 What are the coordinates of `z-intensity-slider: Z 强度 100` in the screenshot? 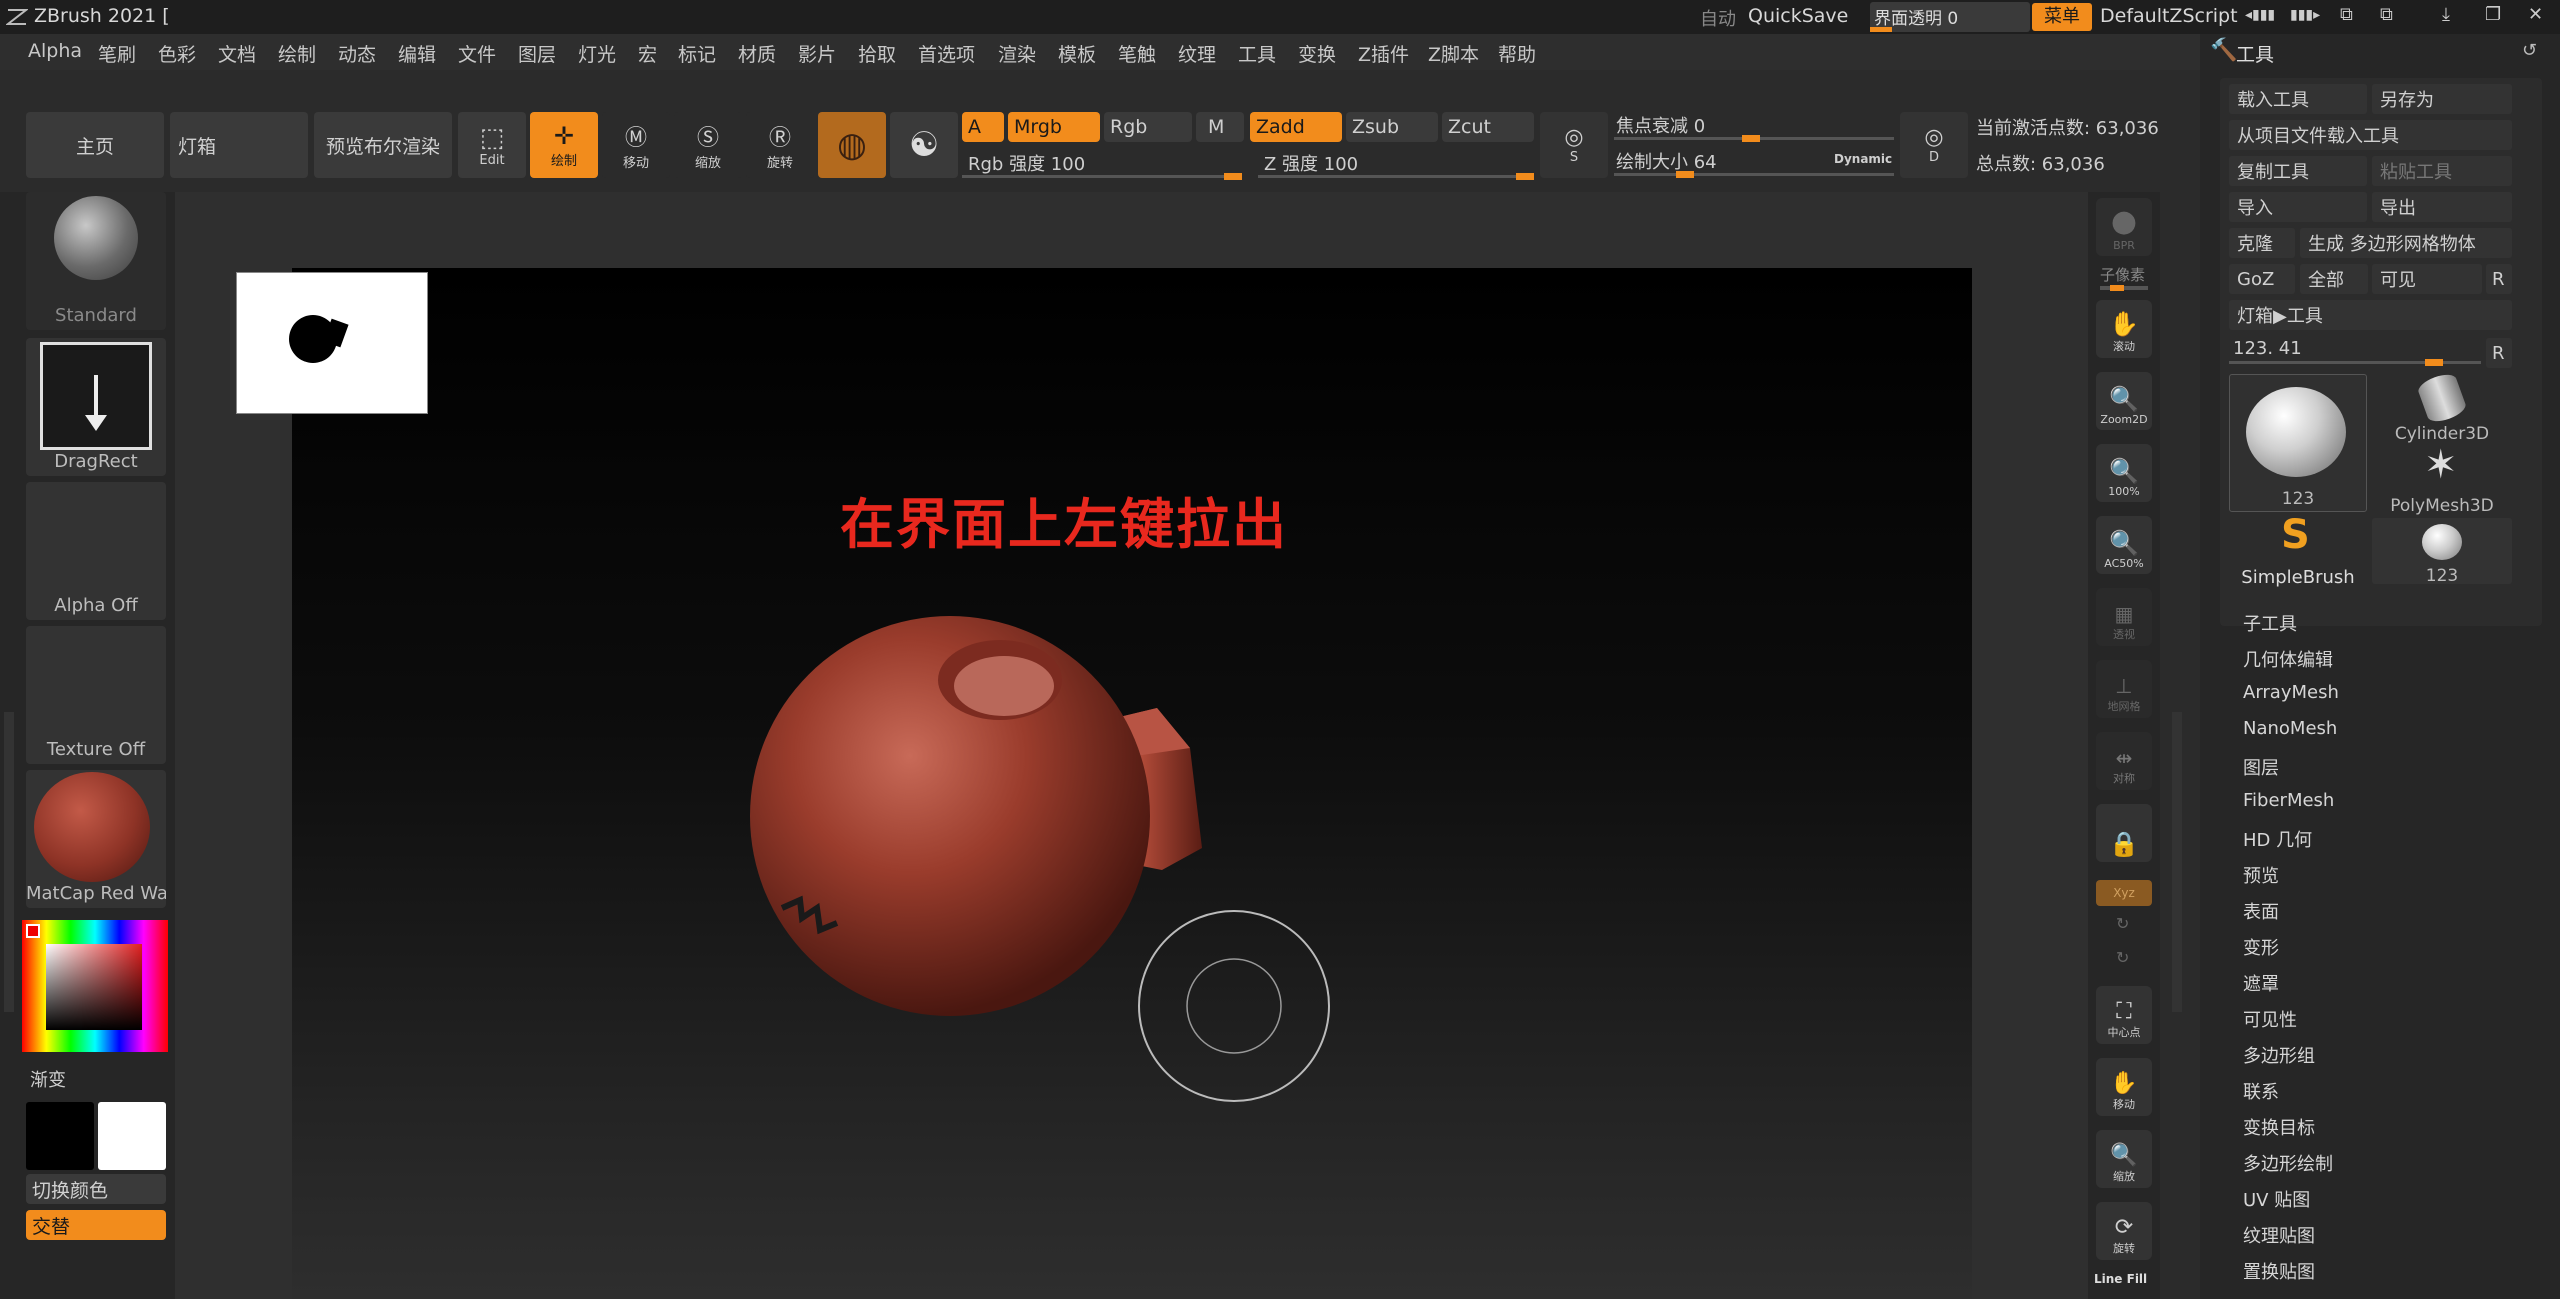 It's located at (1396, 164).